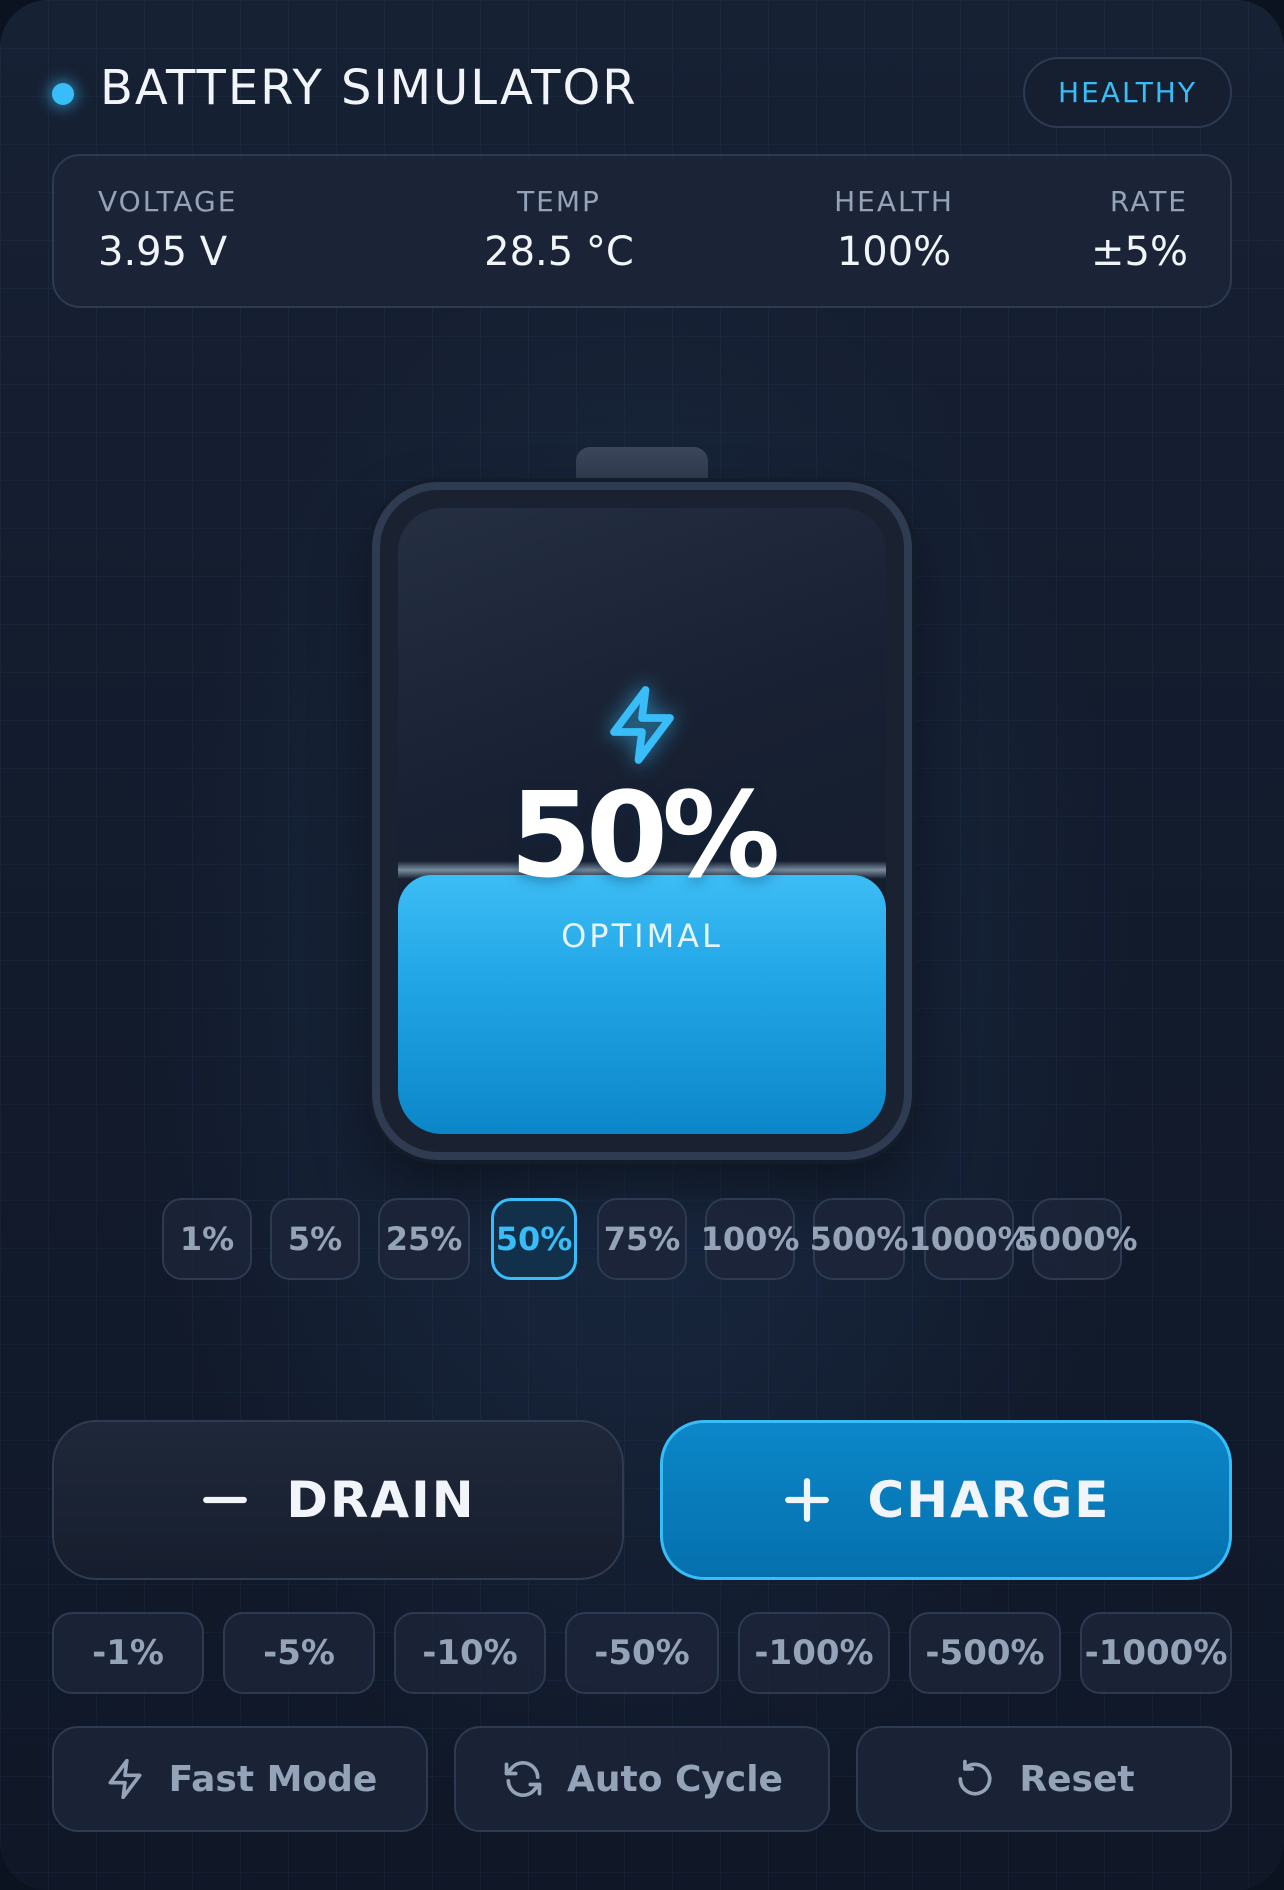  What do you see at coordinates (369, 88) in the screenshot?
I see `page-title: BATTERY SIMULATOR` at bounding box center [369, 88].